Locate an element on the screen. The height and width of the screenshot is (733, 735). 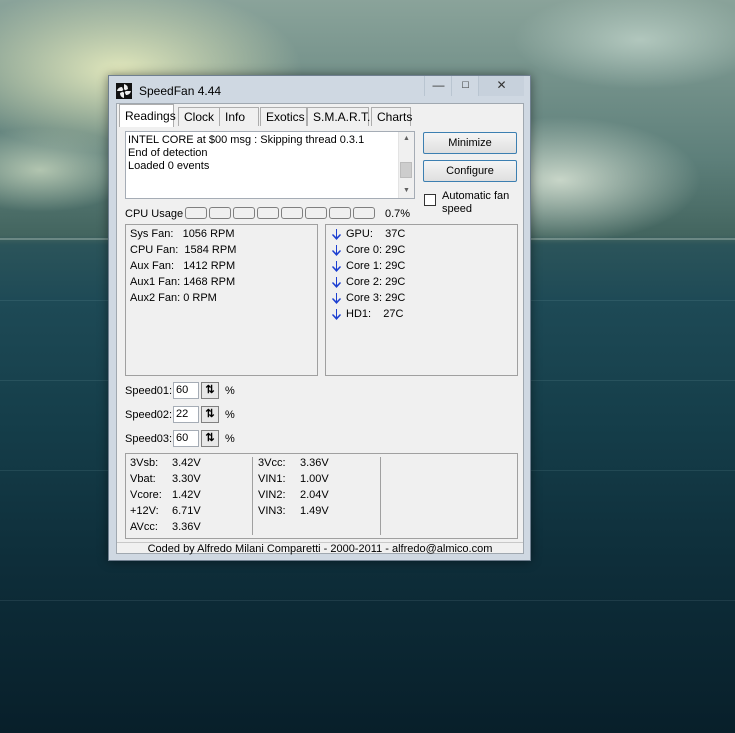
voltage-value: 1.49V is located at coordinates (314, 511).